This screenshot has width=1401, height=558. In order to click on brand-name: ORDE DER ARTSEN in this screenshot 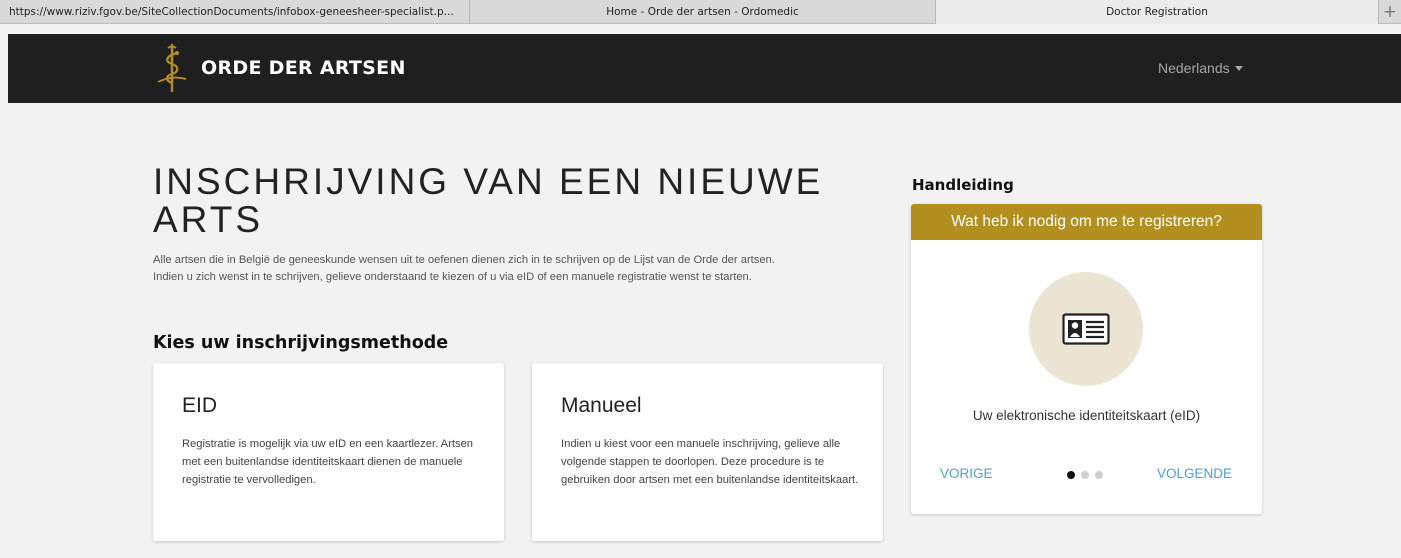, I will do `click(303, 68)`.